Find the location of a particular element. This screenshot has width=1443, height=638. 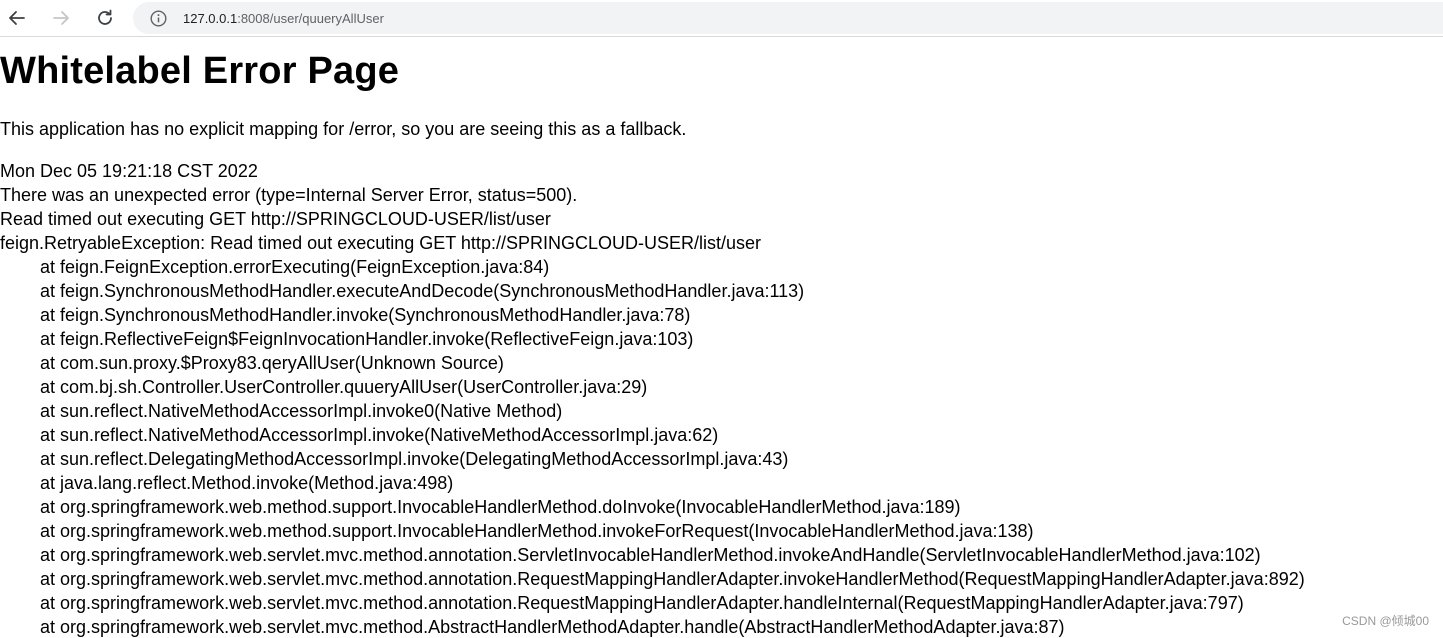

url-path: :8008/user/quueryAllUser is located at coordinates (310, 18).